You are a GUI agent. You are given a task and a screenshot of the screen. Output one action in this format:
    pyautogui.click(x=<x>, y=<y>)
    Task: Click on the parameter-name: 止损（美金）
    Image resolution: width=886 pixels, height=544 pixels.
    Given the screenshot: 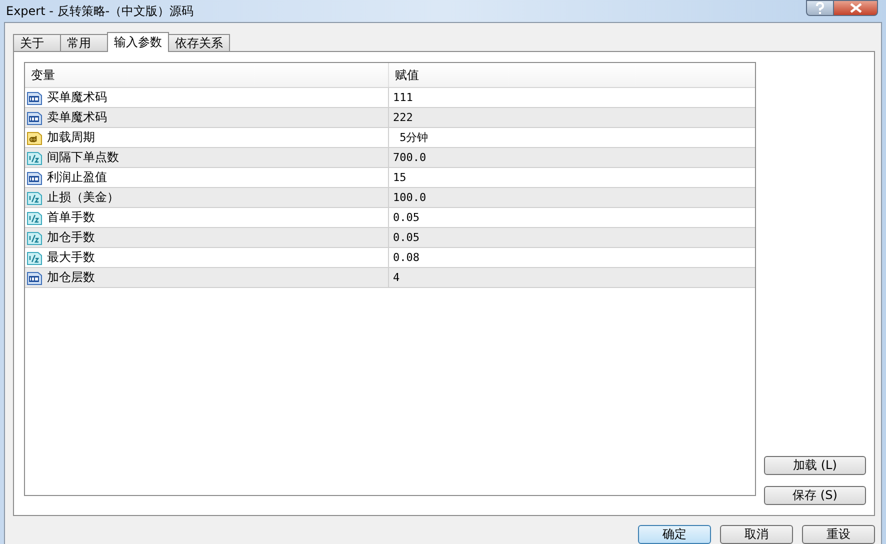 What is the action you would take?
    pyautogui.click(x=83, y=197)
    